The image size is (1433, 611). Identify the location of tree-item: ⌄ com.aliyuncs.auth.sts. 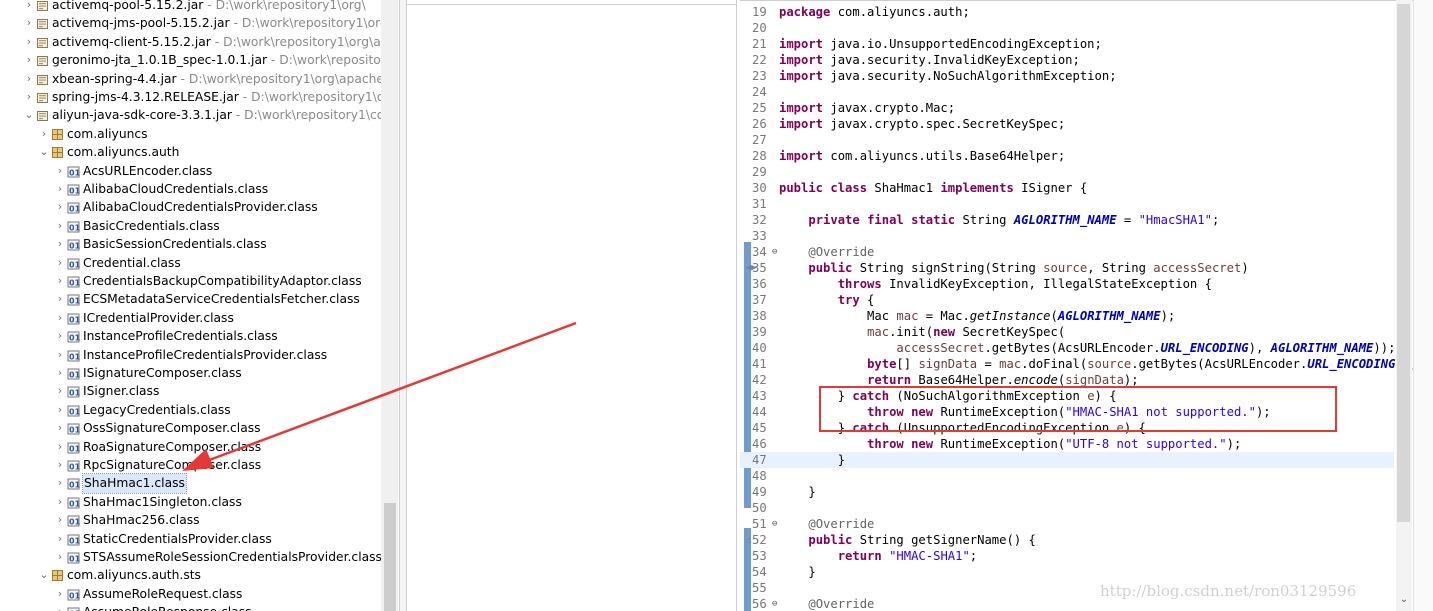
(190, 575).